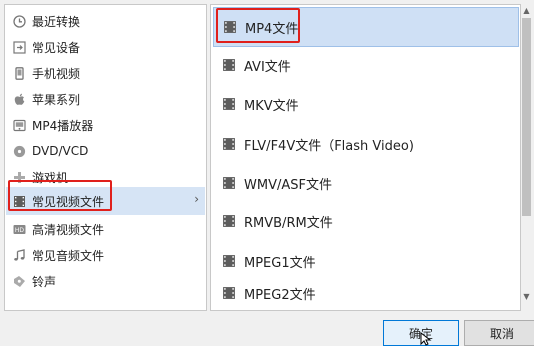  What do you see at coordinates (105, 99) in the screenshot?
I see `category-item-apple: 苹果系列` at bounding box center [105, 99].